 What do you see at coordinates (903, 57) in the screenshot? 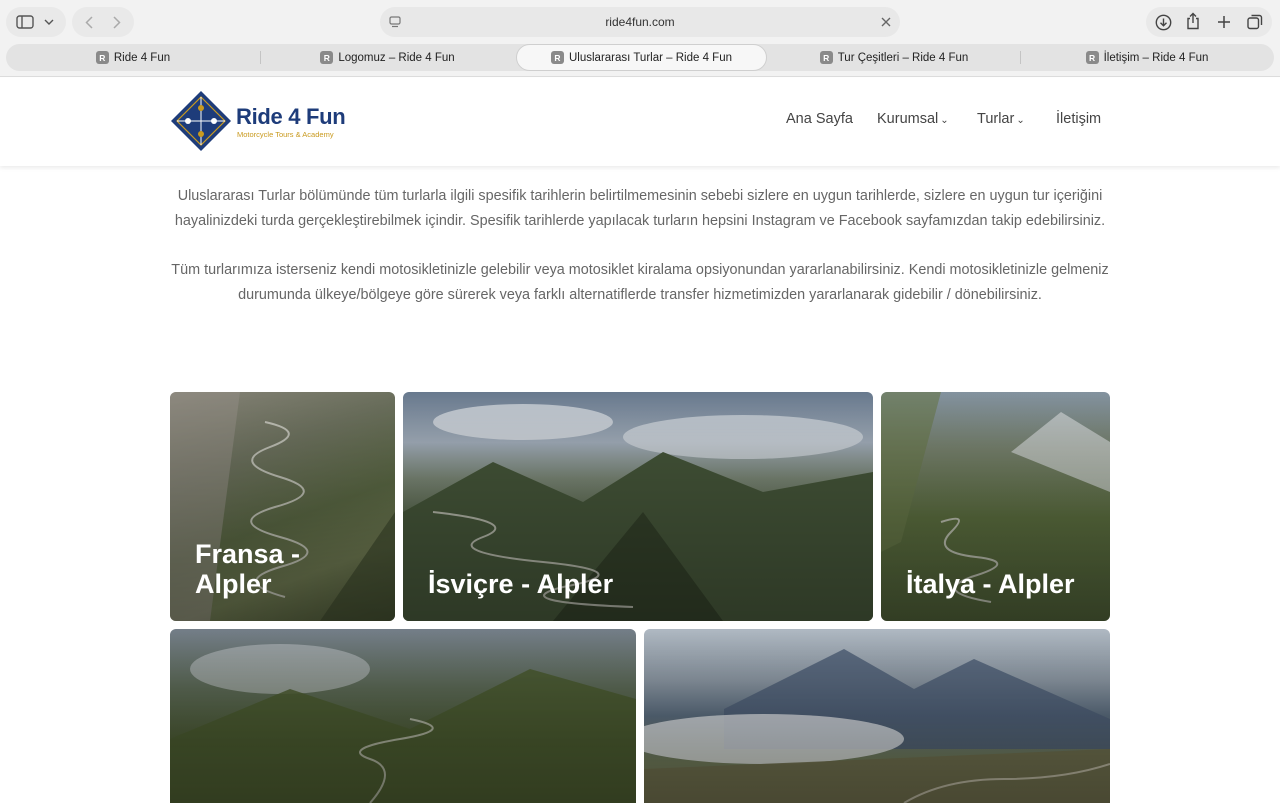
I see `tab-label: Tur Çeşitleri – Ride 4 Fun` at bounding box center [903, 57].